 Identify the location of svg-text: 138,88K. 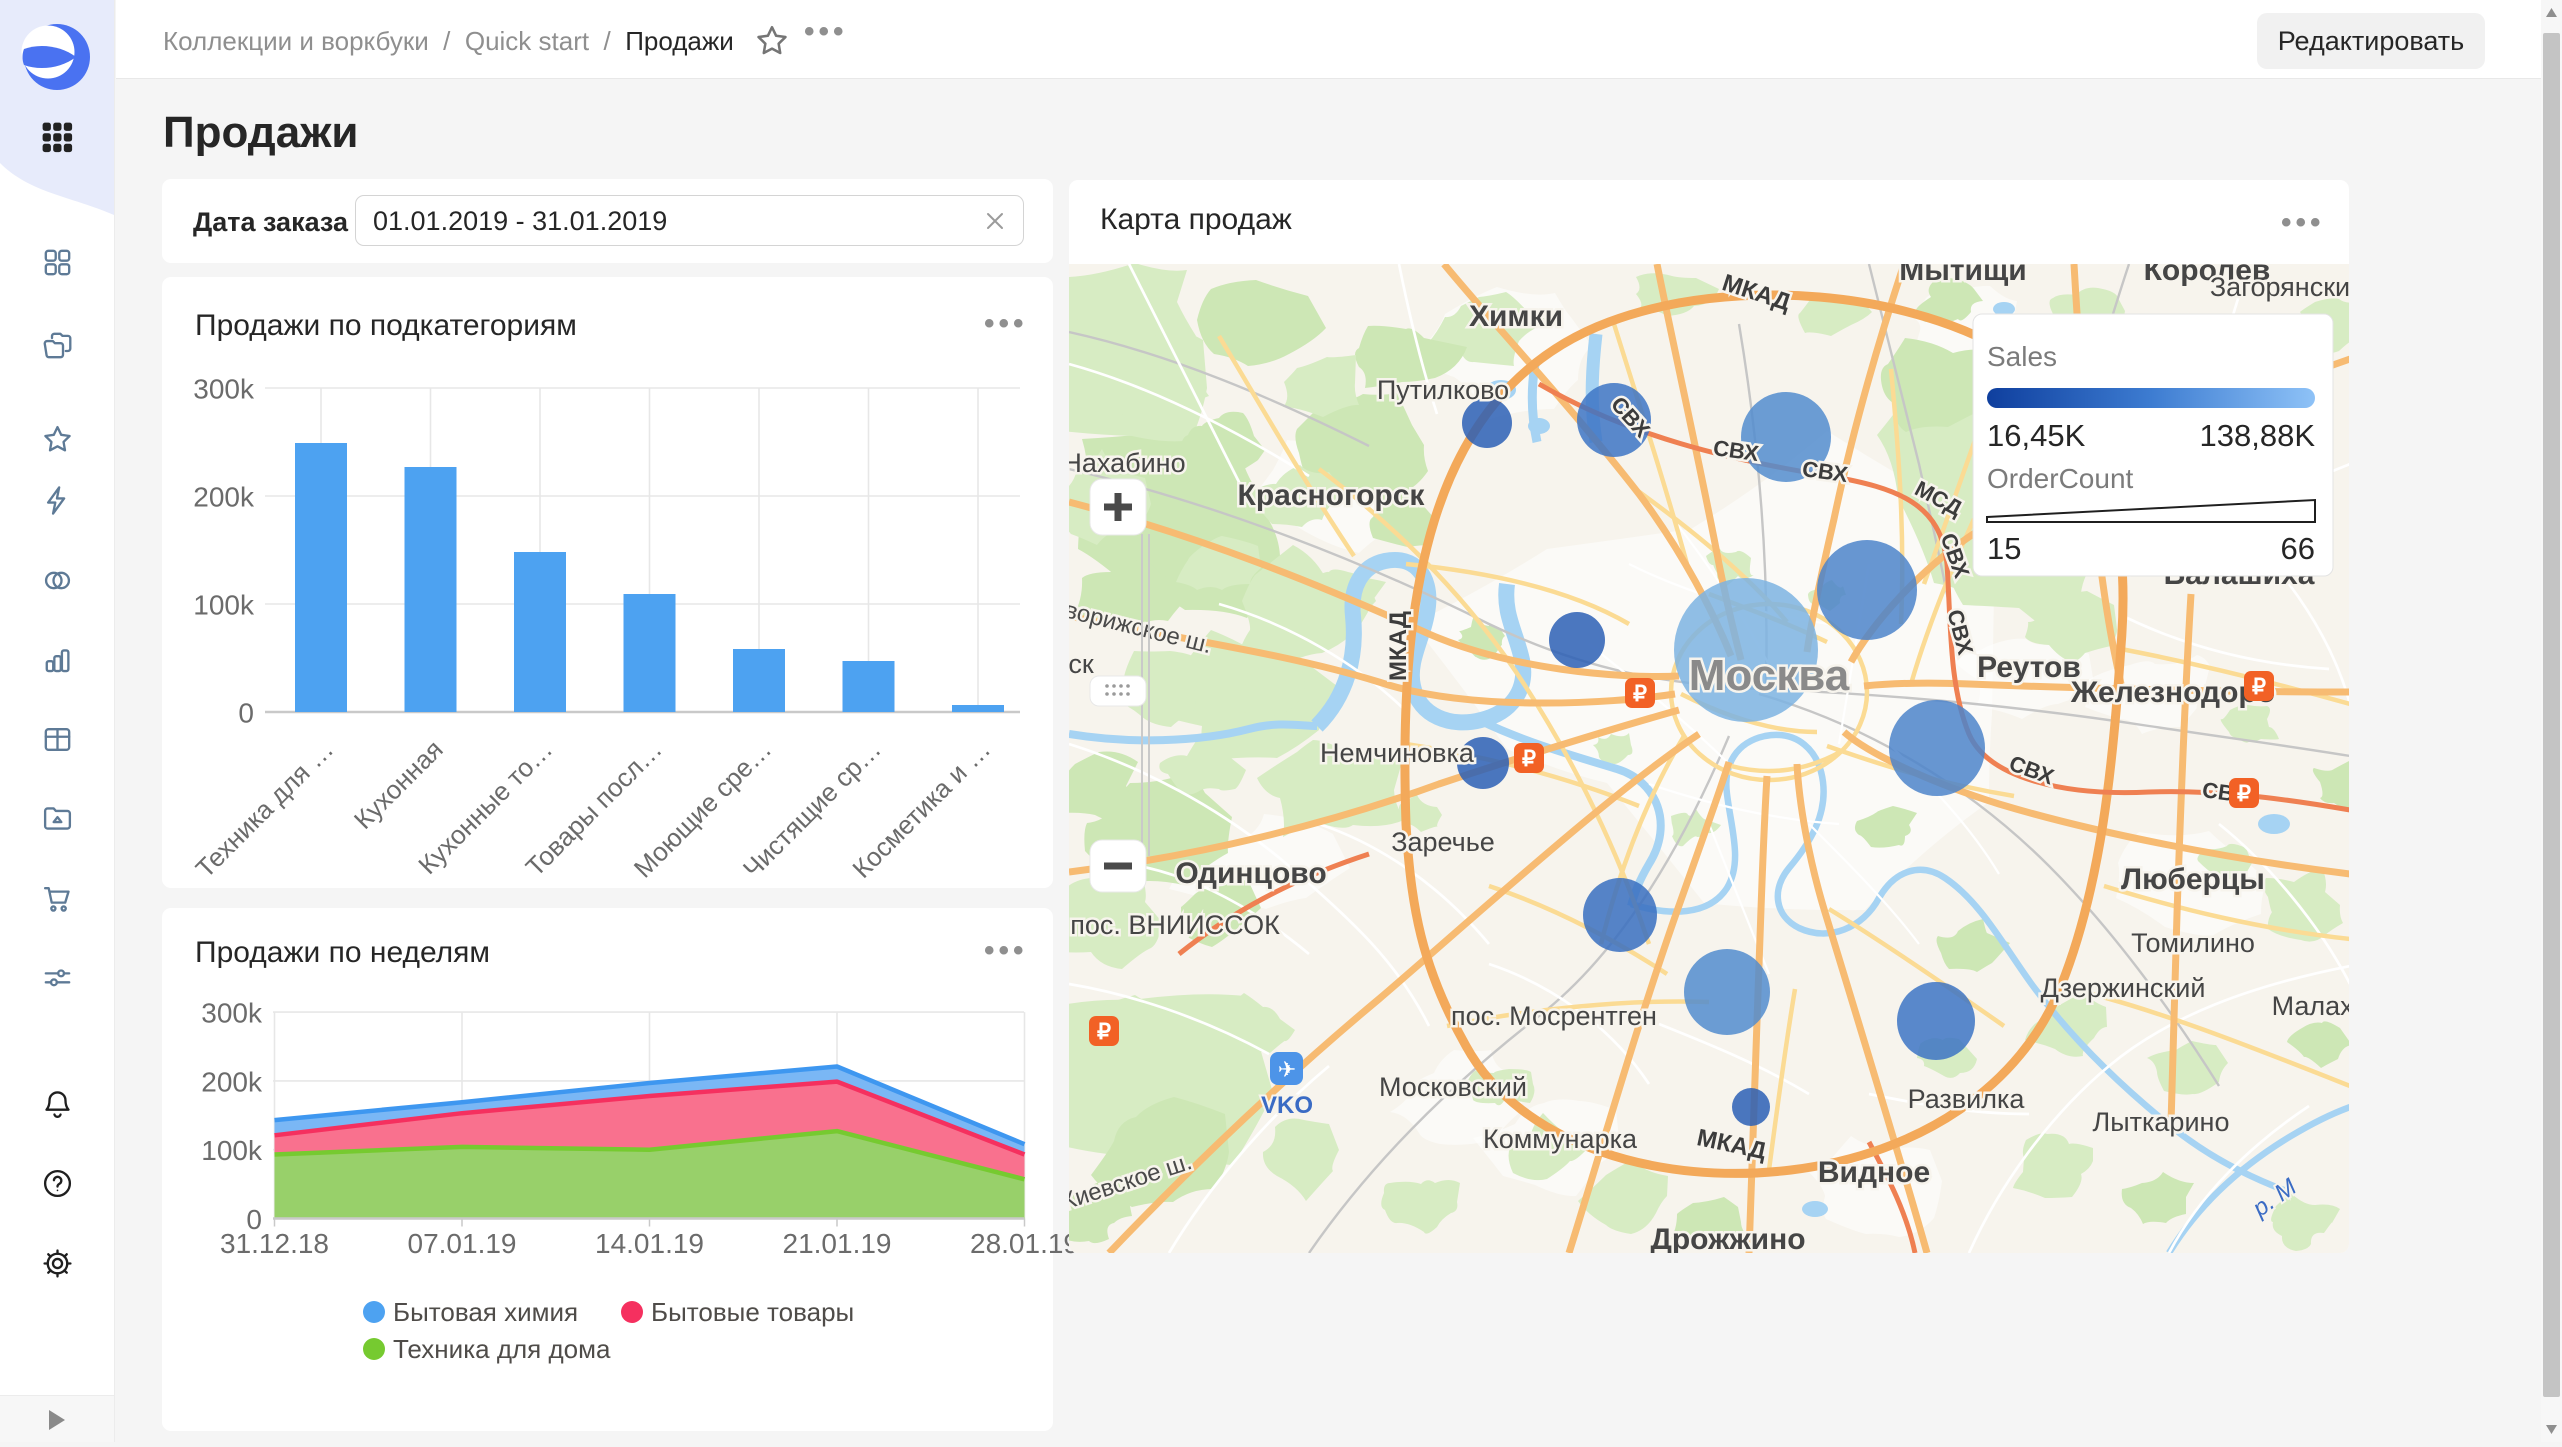
(2258, 435).